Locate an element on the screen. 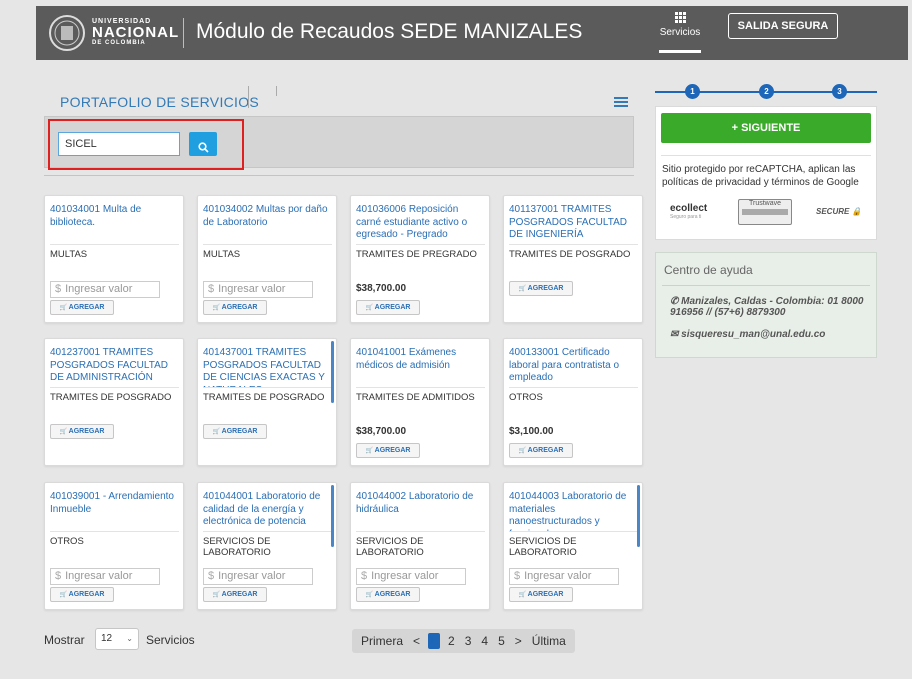 The width and height of the screenshot is (912, 679). list-view-icon is located at coordinates (621, 102).